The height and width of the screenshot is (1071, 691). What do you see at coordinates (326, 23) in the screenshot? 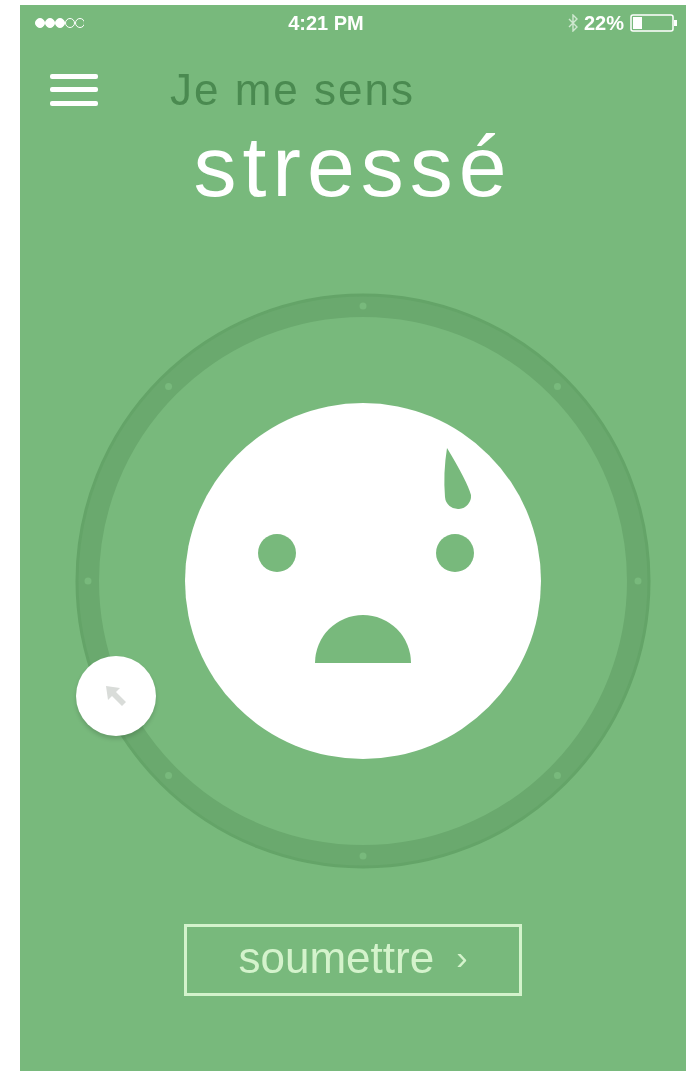
I see `status-time: 4:21 PM` at bounding box center [326, 23].